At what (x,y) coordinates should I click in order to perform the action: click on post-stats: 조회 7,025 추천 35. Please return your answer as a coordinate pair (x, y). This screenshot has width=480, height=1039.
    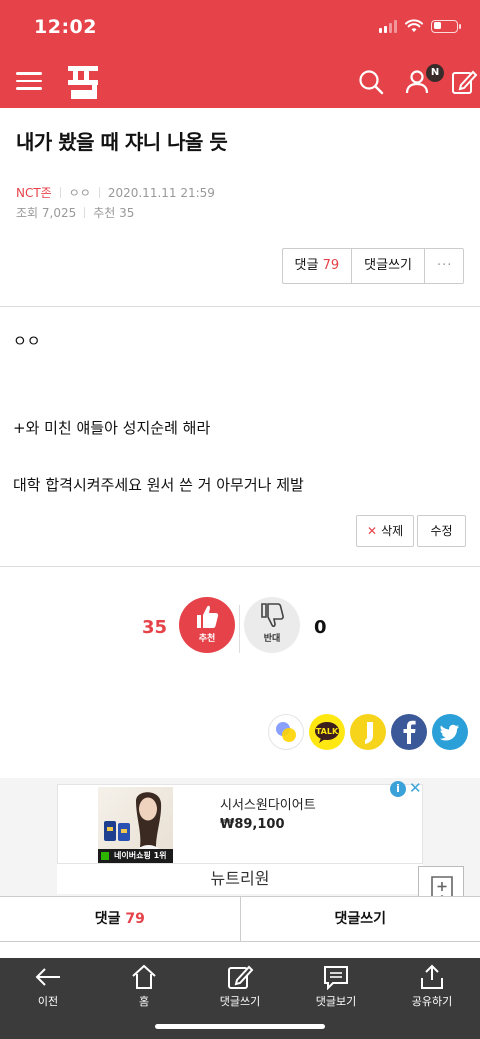
    Looking at the image, I should click on (75, 212).